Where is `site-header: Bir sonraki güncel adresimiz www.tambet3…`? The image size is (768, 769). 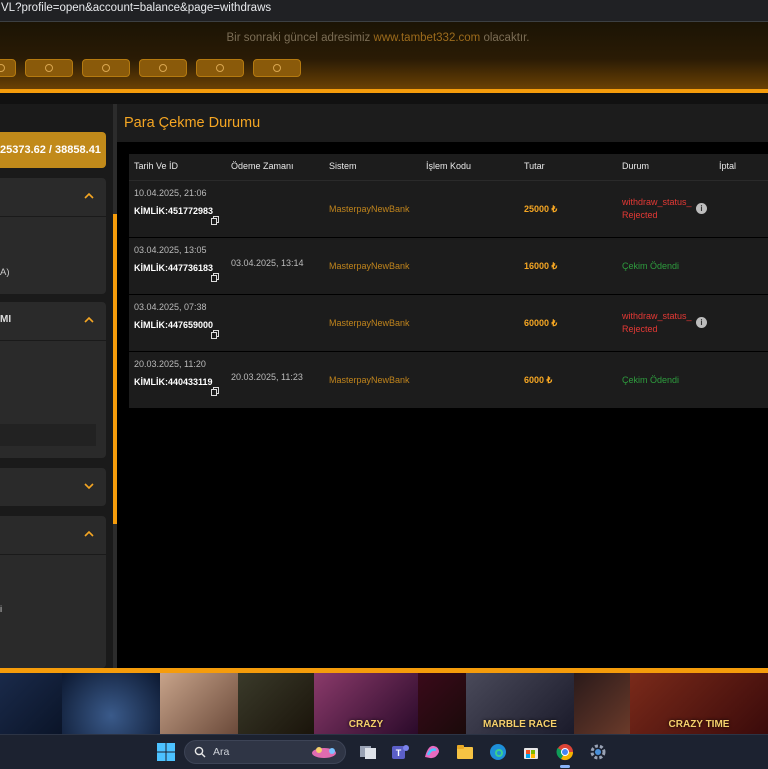
site-header: Bir sonraki güncel adresimiz www.tambet3… is located at coordinates (384, 55).